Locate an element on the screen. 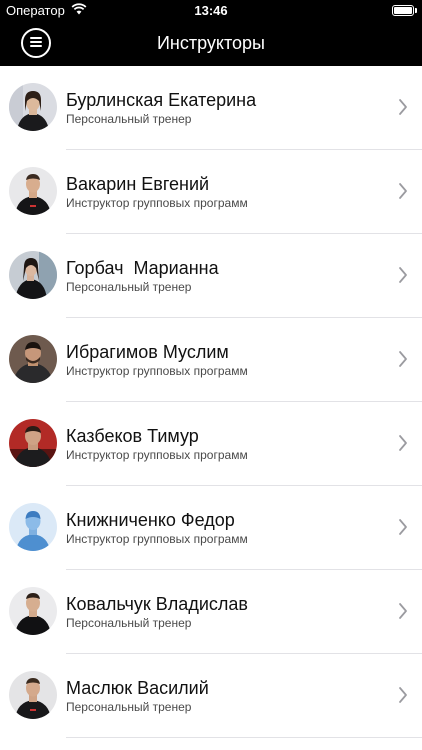 The image size is (422, 750). instructor-name: Вакарин Евгений is located at coordinates (138, 184).